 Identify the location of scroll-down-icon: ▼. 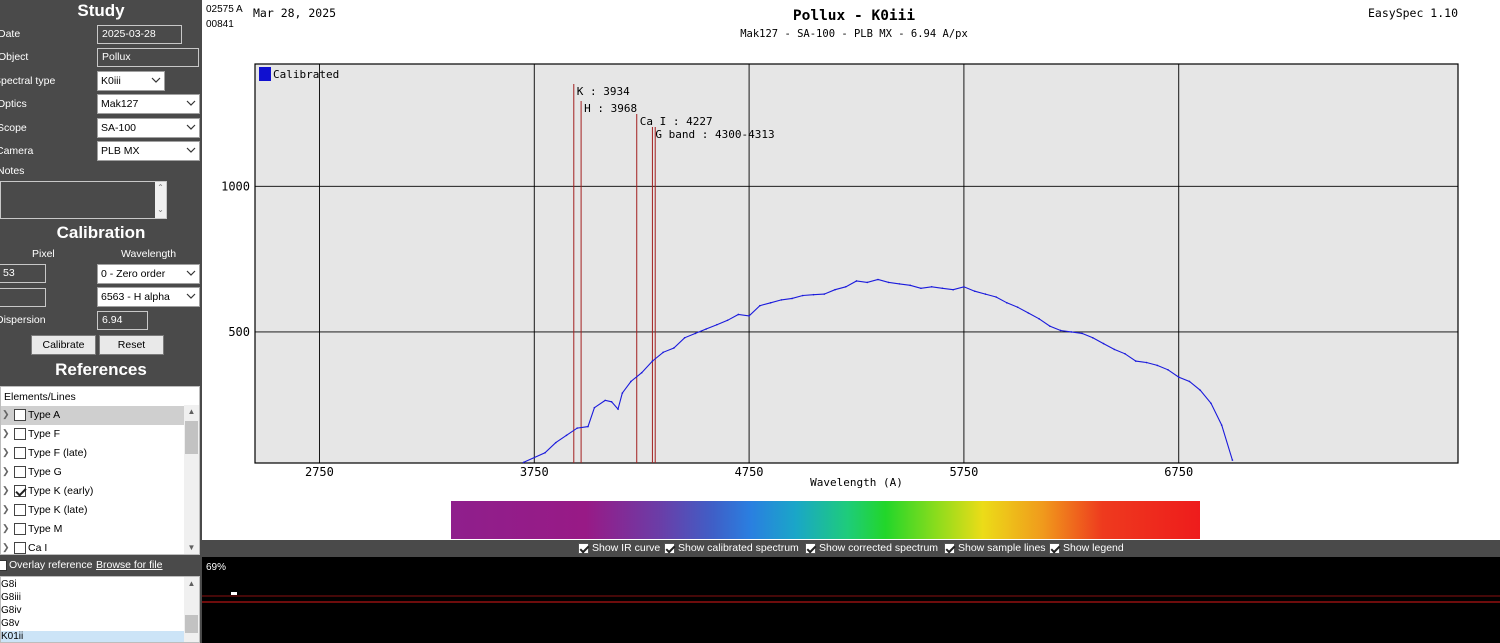
(191, 547).